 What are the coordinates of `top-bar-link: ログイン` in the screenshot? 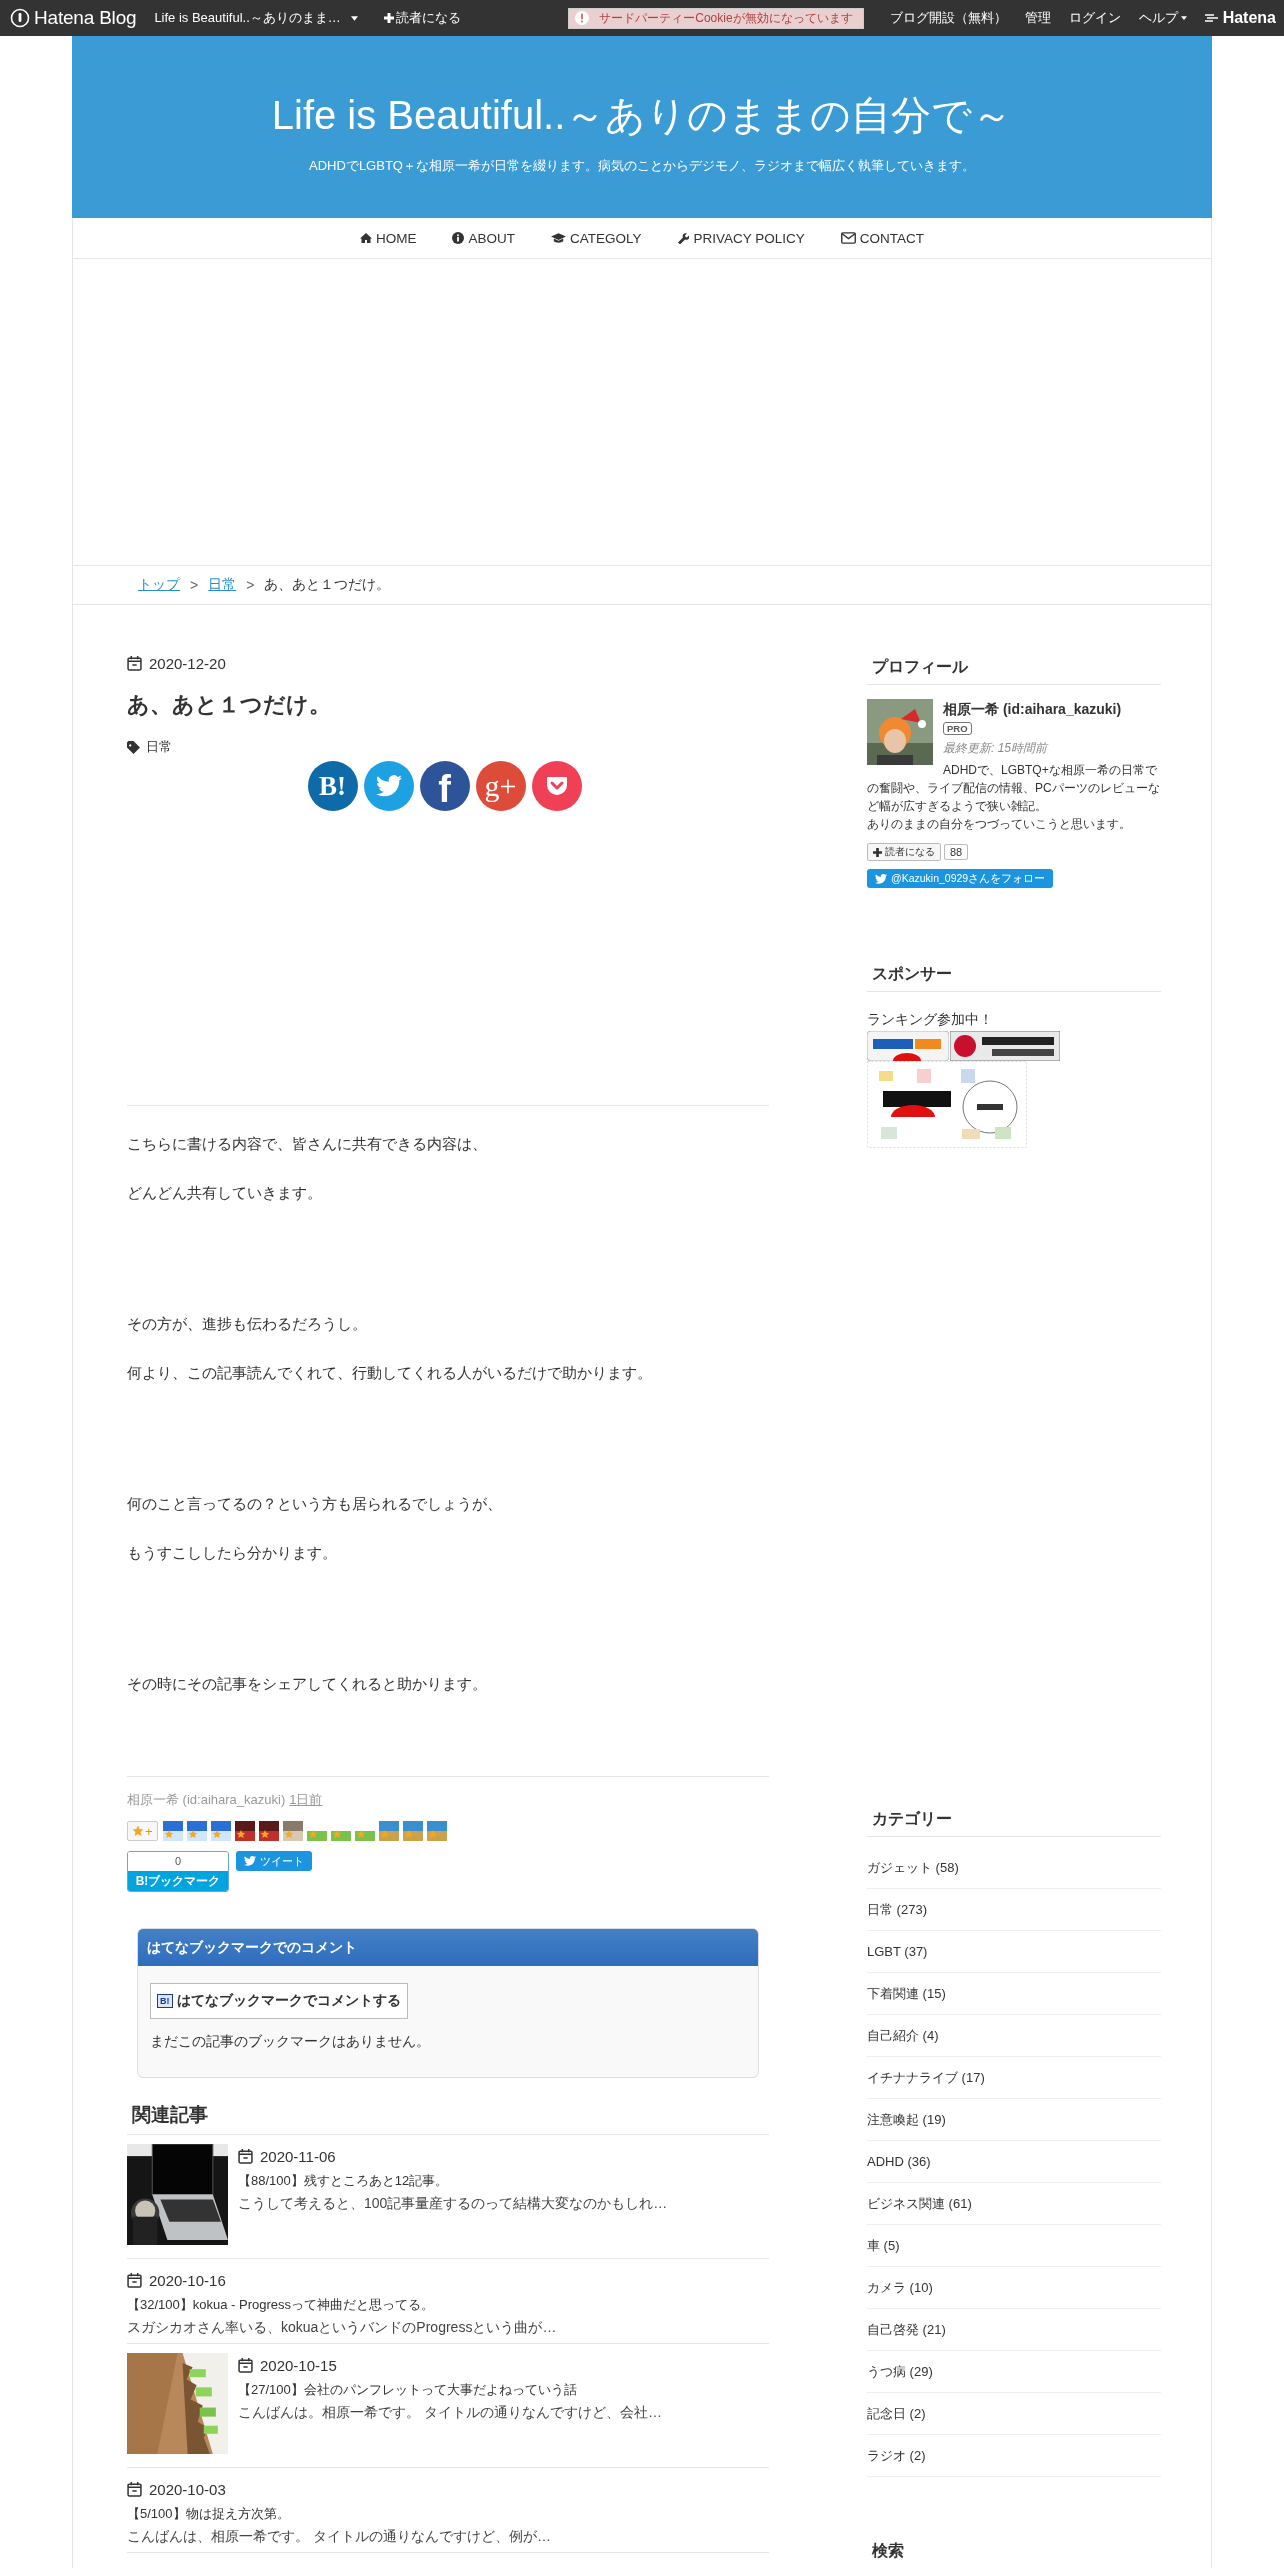 It's located at (1094, 18).